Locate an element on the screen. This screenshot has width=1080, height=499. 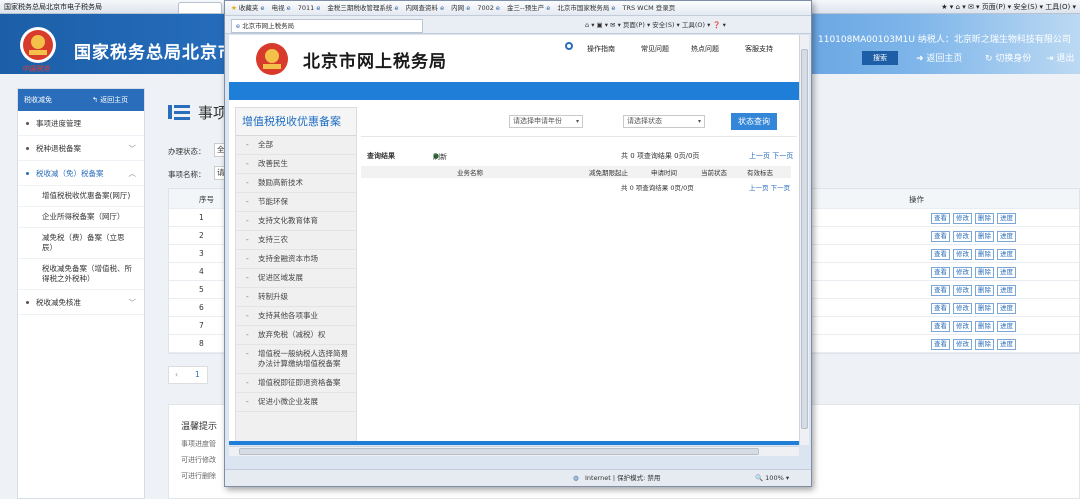
status-select: 请选择状态 ▾ is located at coordinates (664, 121).